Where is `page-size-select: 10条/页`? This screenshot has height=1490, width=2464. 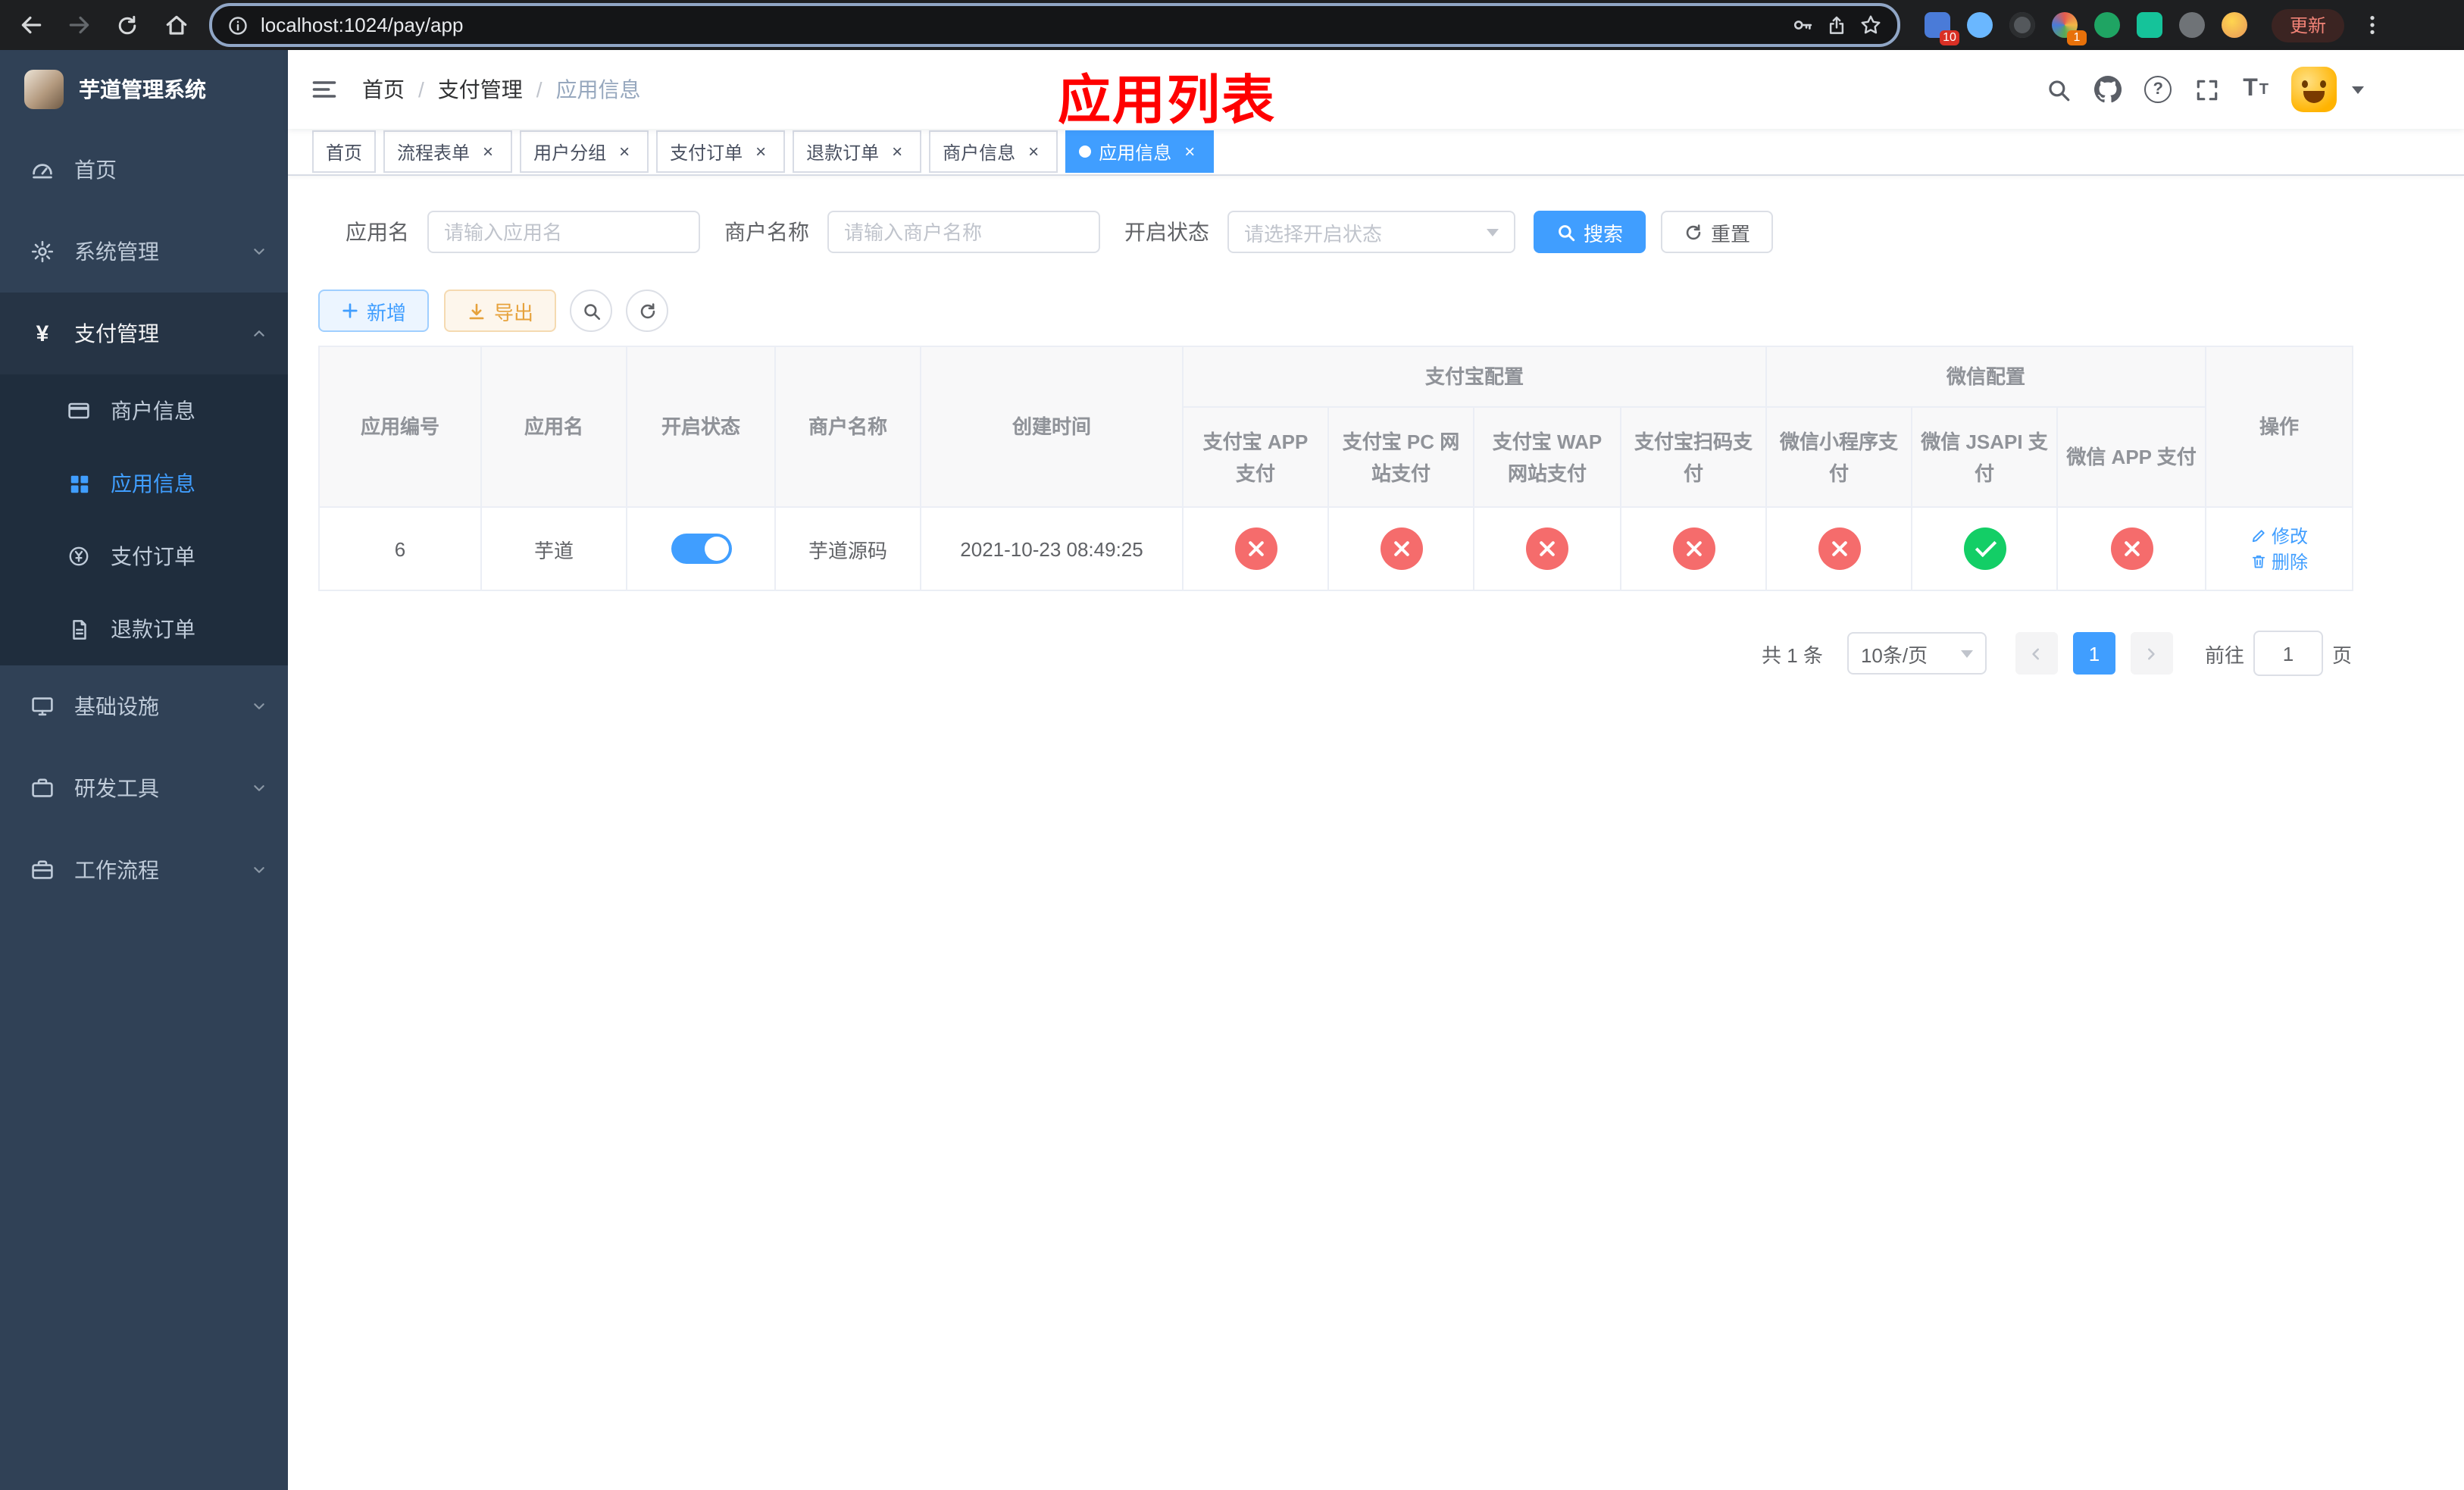 page-size-select: 10条/页 is located at coordinates (1916, 653).